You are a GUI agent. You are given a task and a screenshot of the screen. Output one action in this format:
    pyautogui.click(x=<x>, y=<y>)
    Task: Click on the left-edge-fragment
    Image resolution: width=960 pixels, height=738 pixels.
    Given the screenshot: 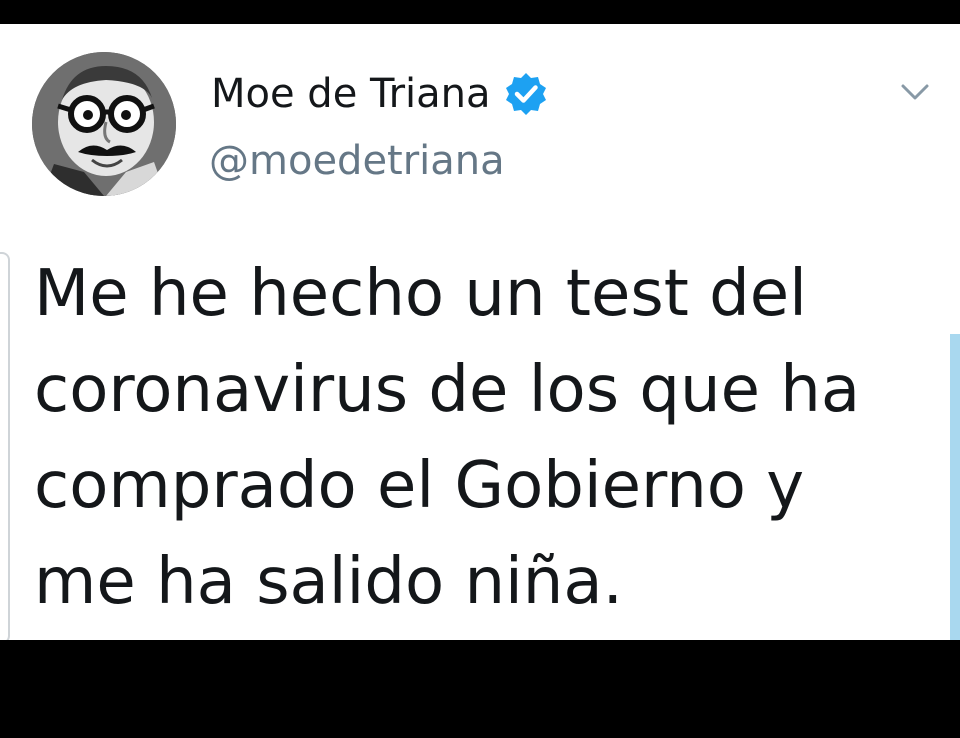 What is the action you would take?
    pyautogui.click(x=5, y=446)
    